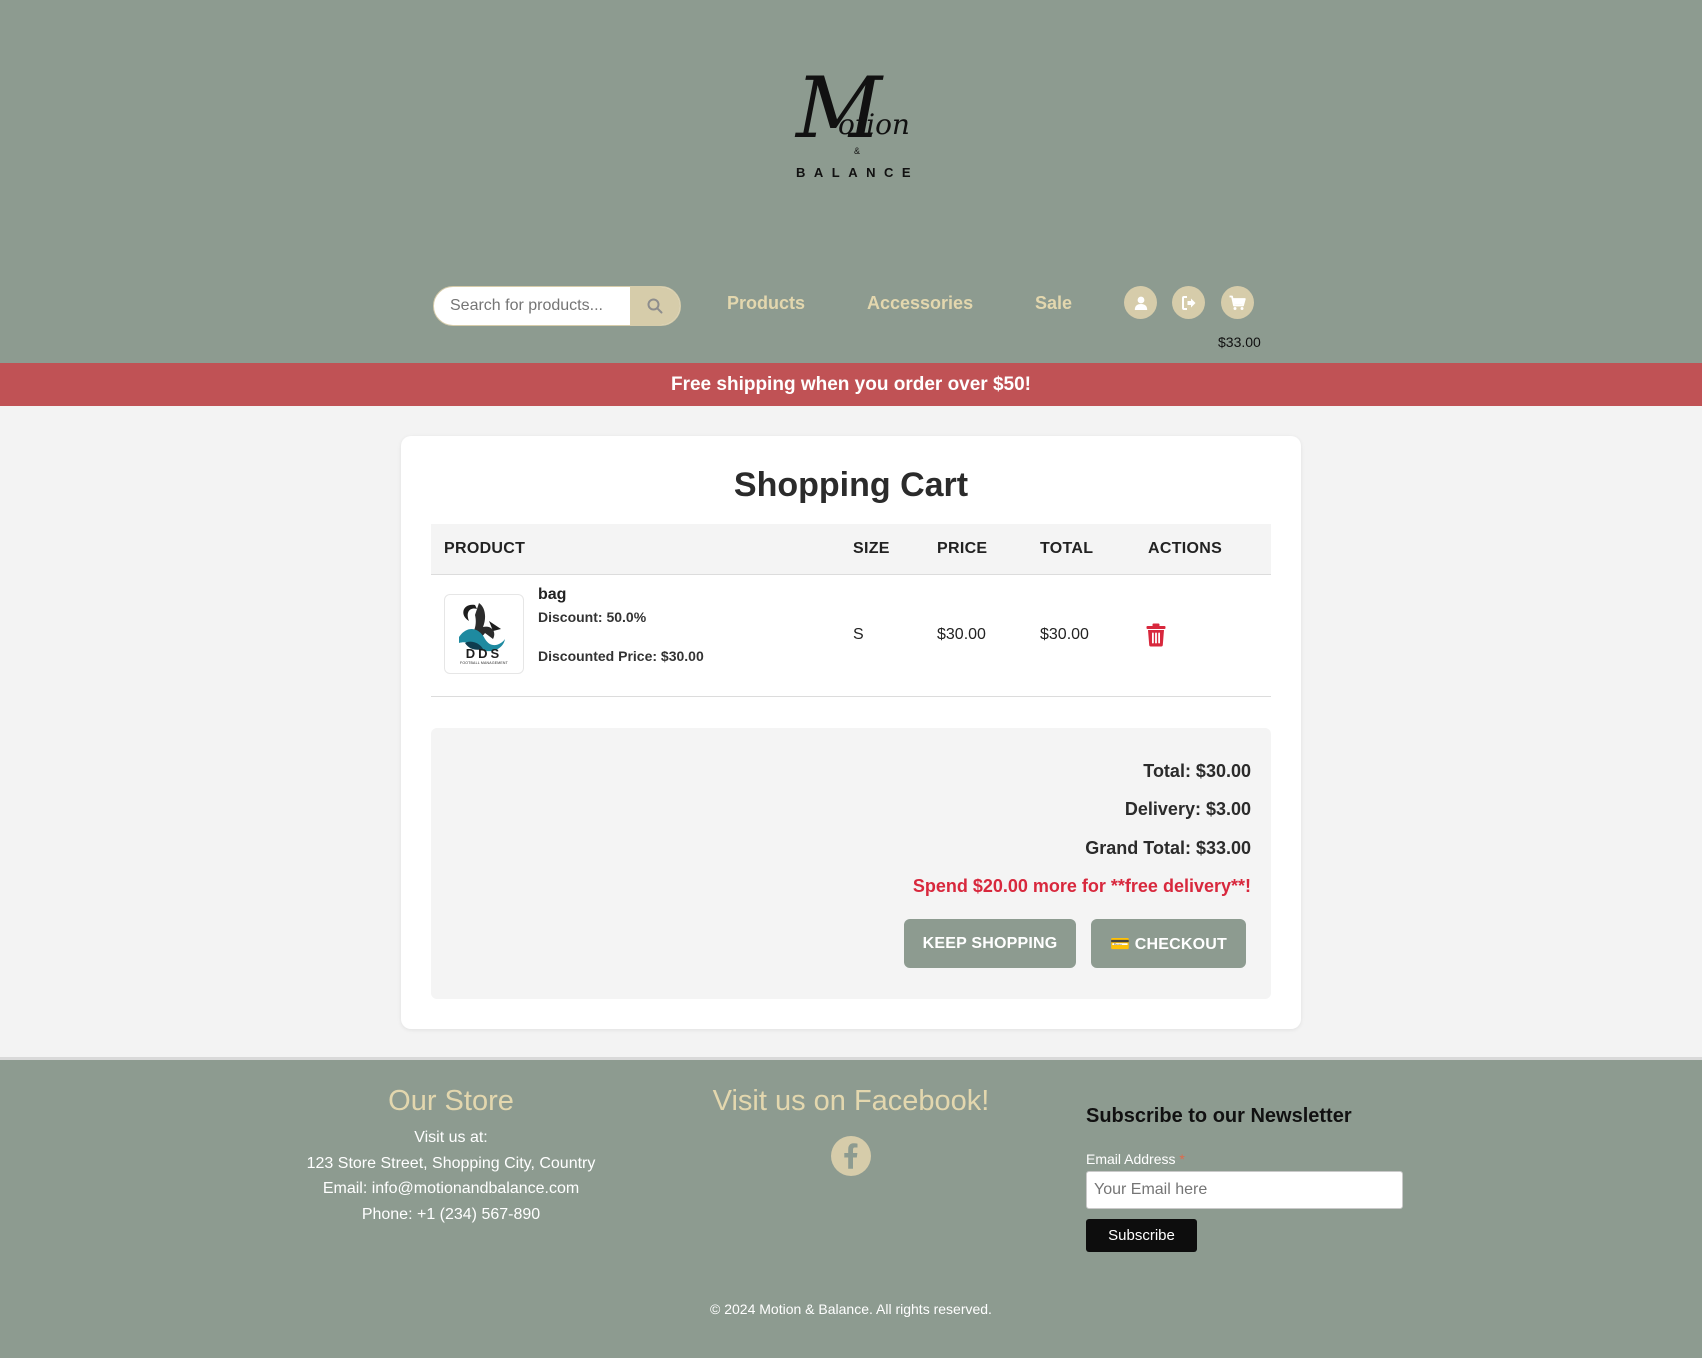  What do you see at coordinates (1067, 548) in the screenshot?
I see `column-header-total: TOTAL` at bounding box center [1067, 548].